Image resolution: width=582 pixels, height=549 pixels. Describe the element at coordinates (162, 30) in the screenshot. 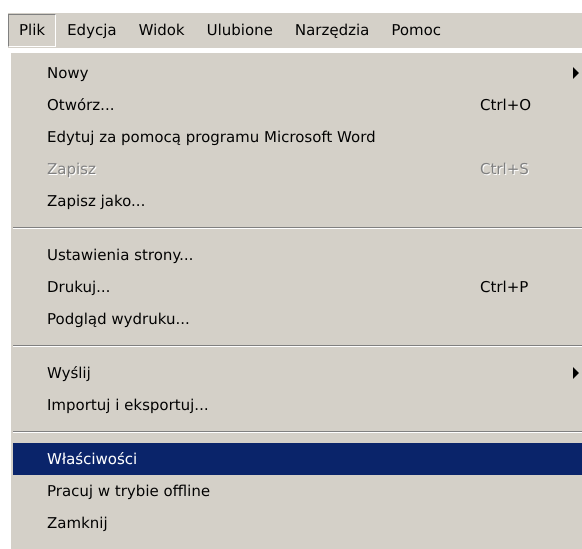

I see `menu-bar-item: Widok` at that location.